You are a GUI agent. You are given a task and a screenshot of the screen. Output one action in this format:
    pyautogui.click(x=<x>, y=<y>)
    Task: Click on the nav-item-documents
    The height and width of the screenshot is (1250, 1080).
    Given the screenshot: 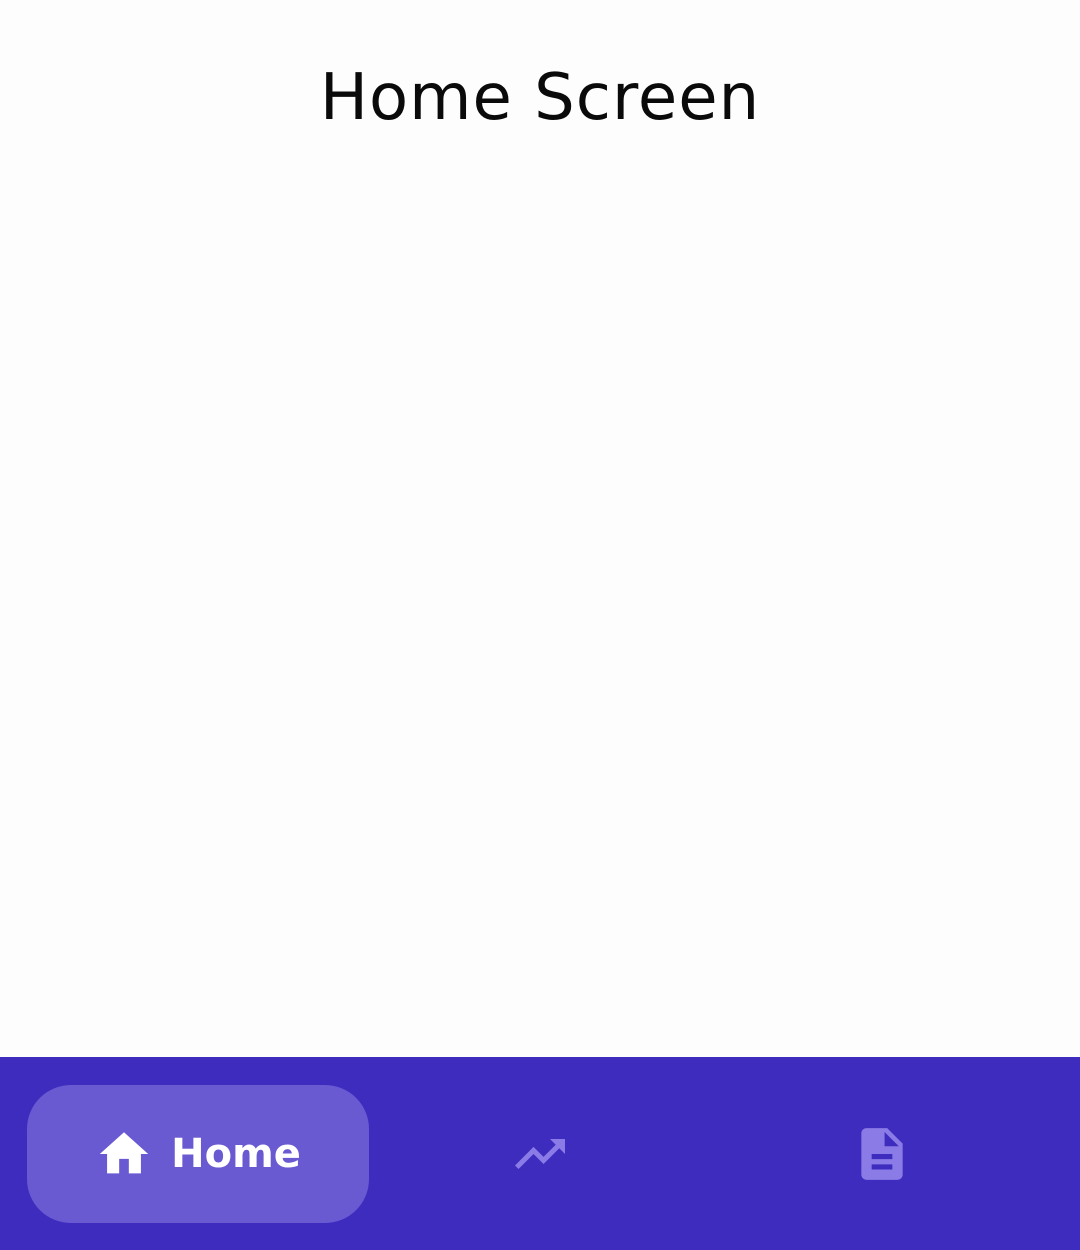 What is the action you would take?
    pyautogui.click(x=882, y=1154)
    